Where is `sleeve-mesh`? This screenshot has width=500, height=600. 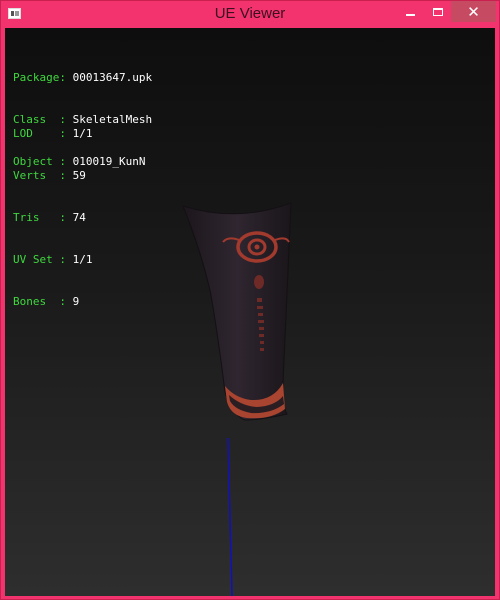
sleeve-mesh is located at coordinates (237, 311).